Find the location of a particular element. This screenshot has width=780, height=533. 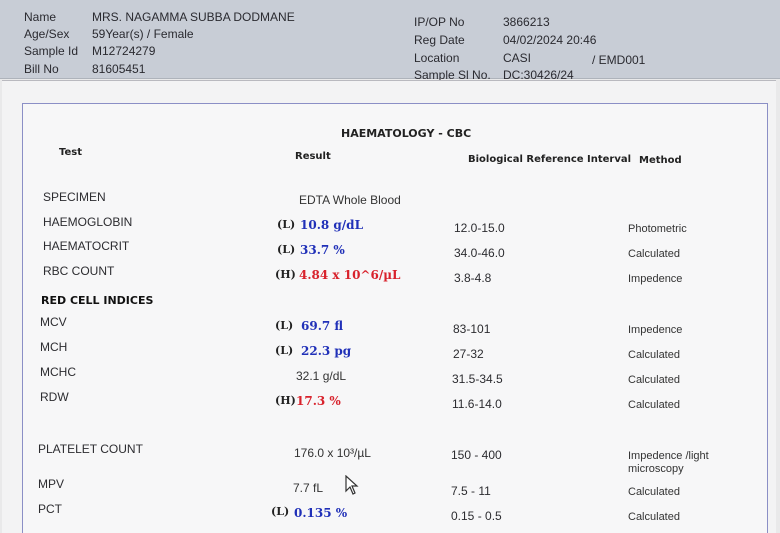

row-mpv-method: Calculated is located at coordinates (654, 492).